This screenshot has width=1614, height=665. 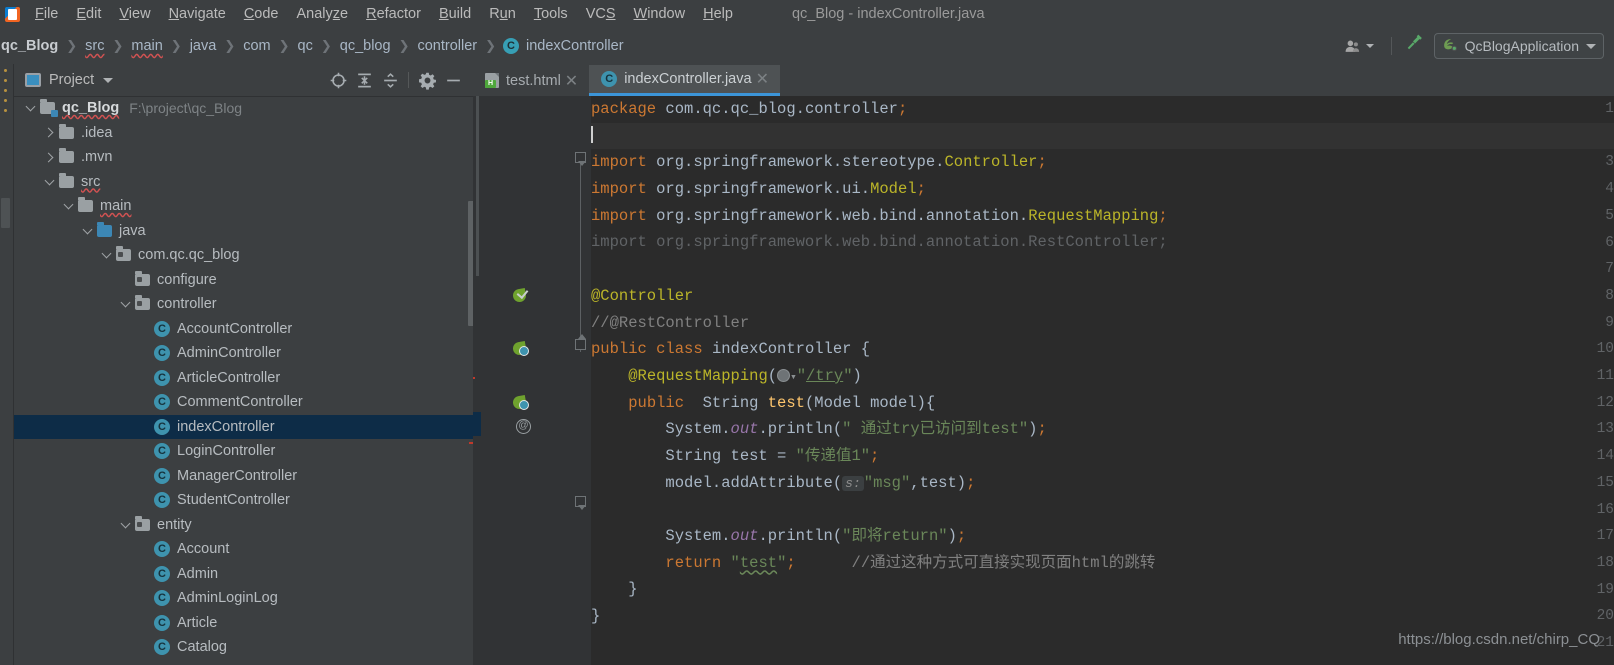 I want to click on menu-item-window: Window, so click(x=660, y=14).